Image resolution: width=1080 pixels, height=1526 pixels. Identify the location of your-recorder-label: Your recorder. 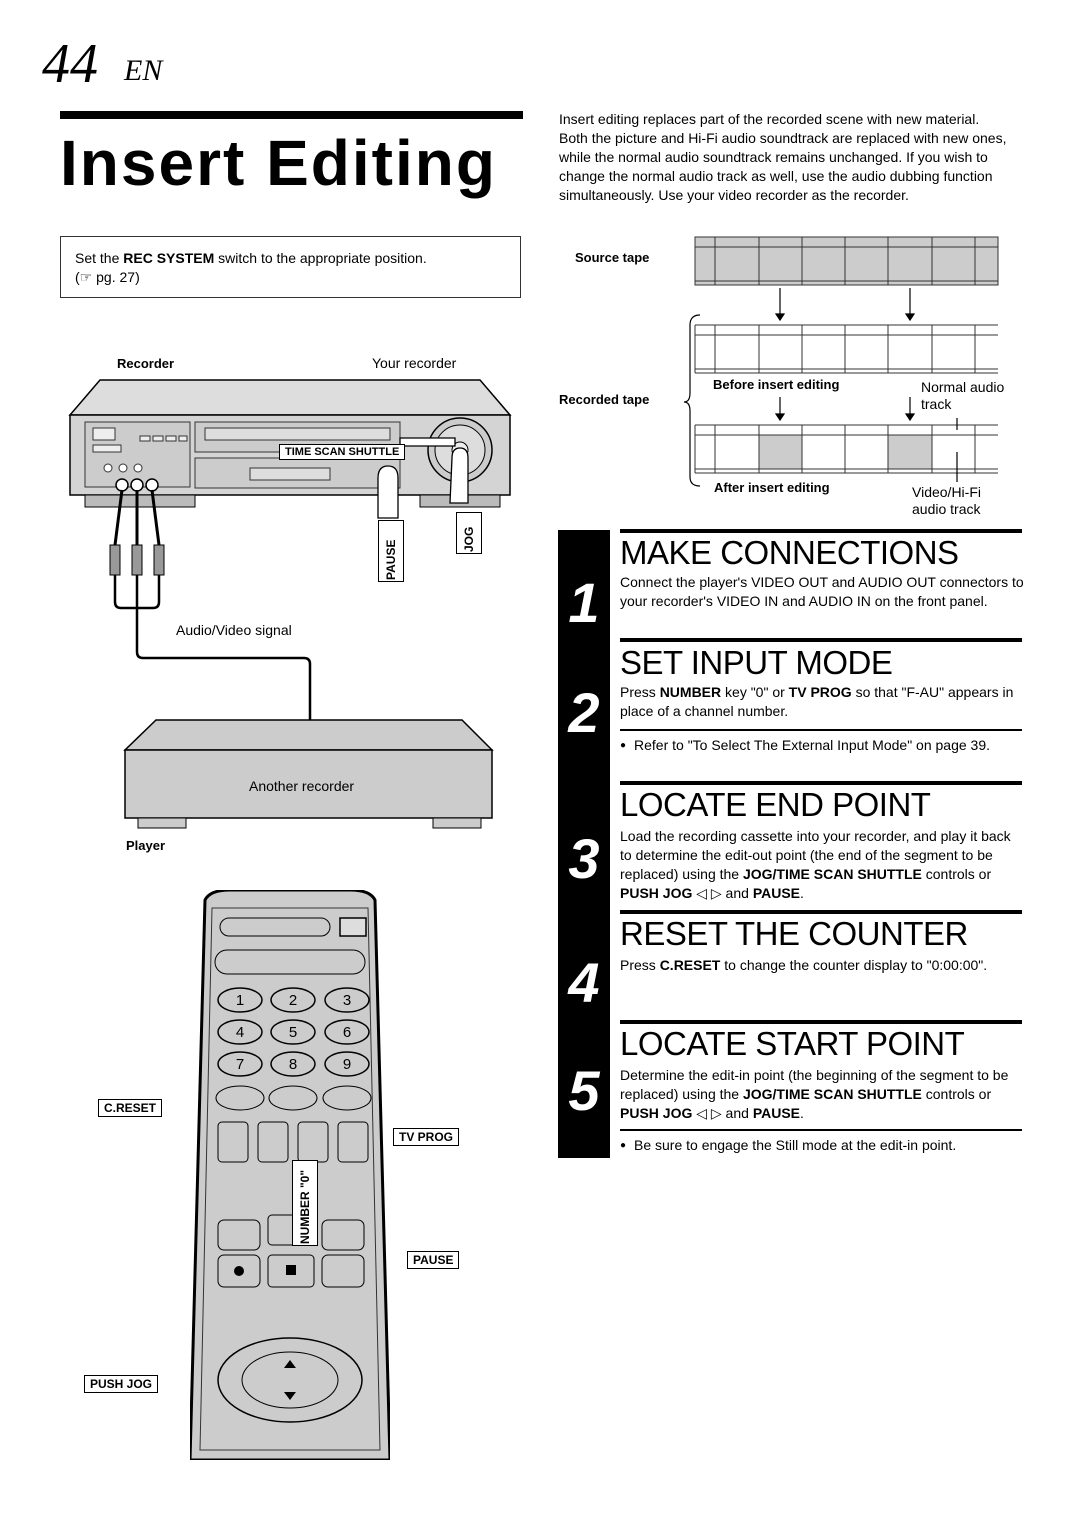
(414, 363).